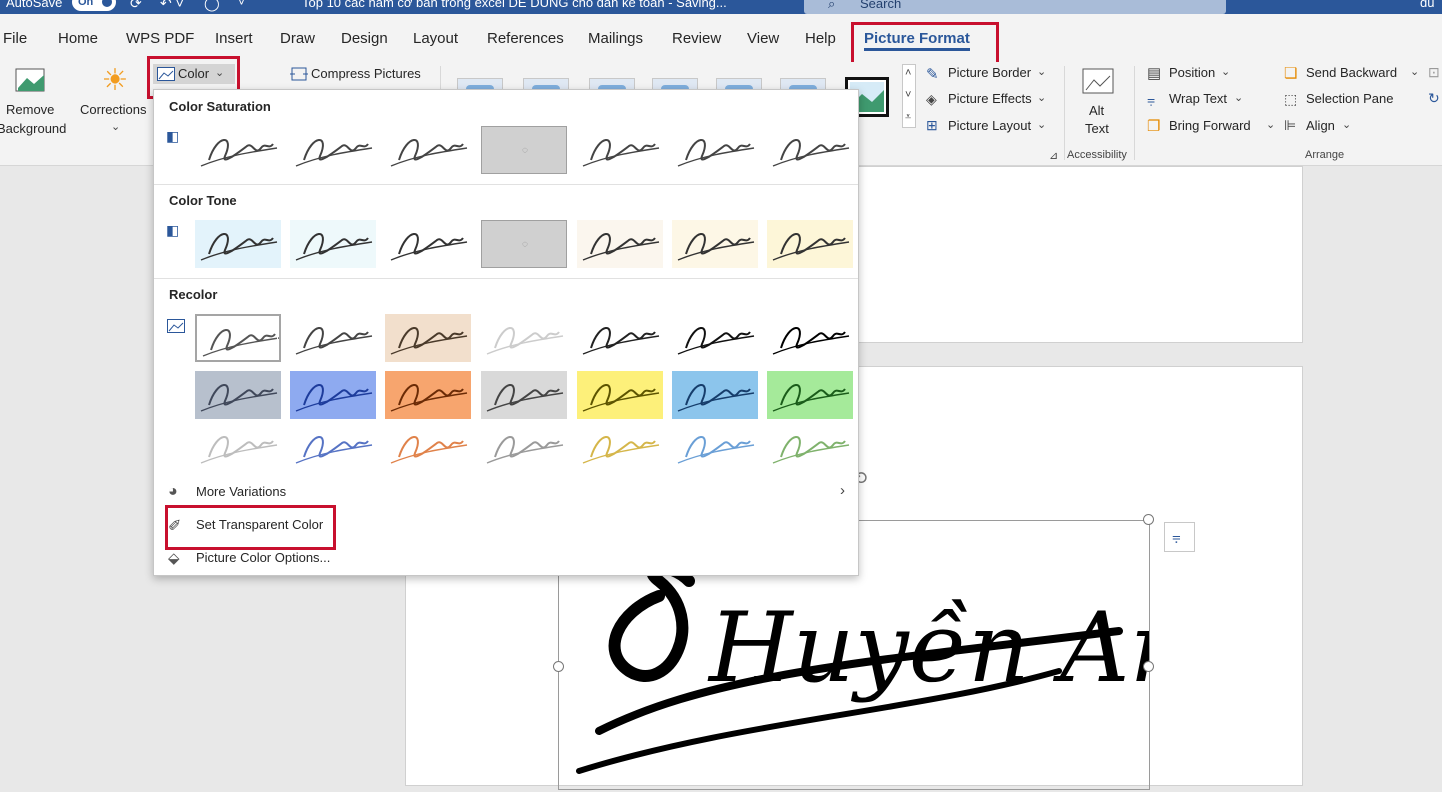  Describe the element at coordinates (508, 492) in the screenshot. I see `more-variations-item: ◕ More Variations ›` at that location.